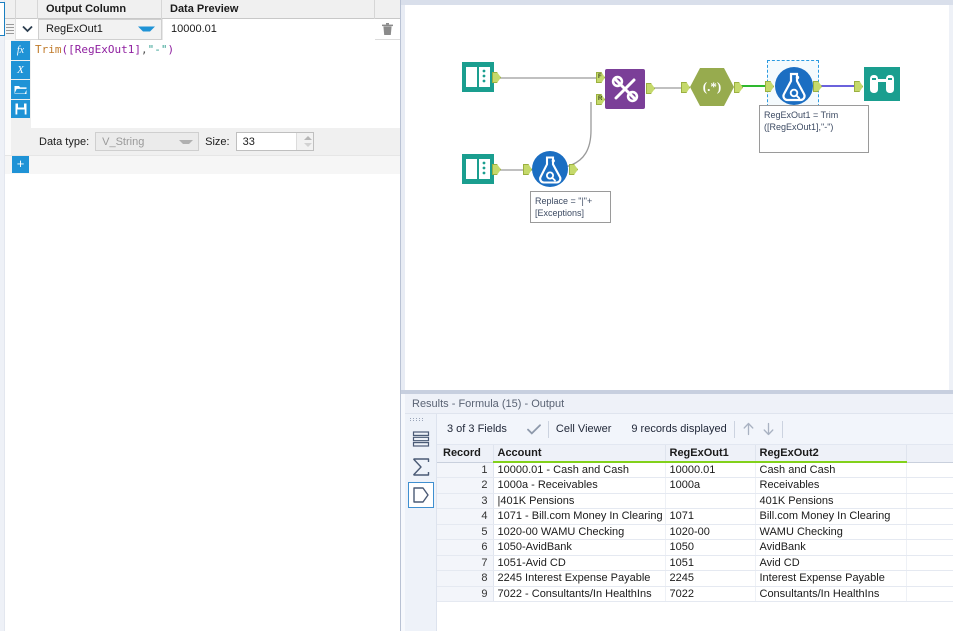 This screenshot has width=953, height=631. What do you see at coordinates (710, 547) in the screenshot?
I see `cell-regexout1: 1050` at bounding box center [710, 547].